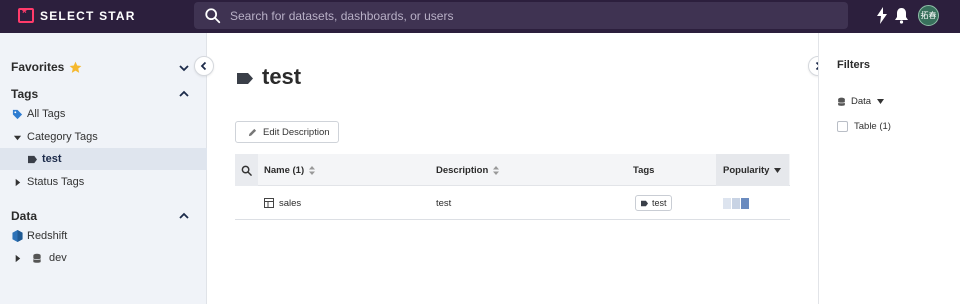 Image resolution: width=960 pixels, height=304 pixels. I want to click on row-description: test, so click(444, 203).